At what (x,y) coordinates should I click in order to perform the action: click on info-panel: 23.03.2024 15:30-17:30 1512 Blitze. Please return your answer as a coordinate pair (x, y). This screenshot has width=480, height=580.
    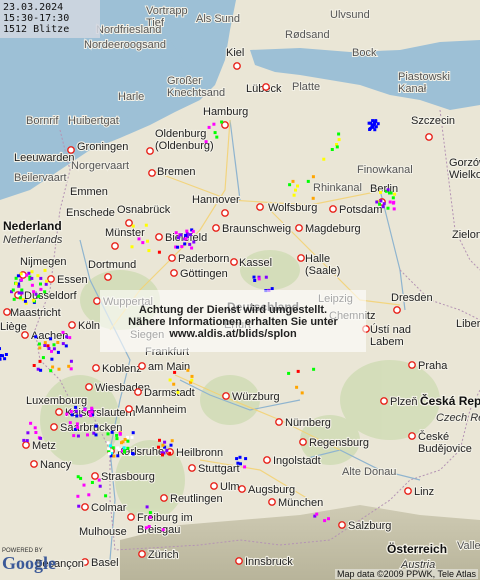
    Looking at the image, I should click on (50, 19).